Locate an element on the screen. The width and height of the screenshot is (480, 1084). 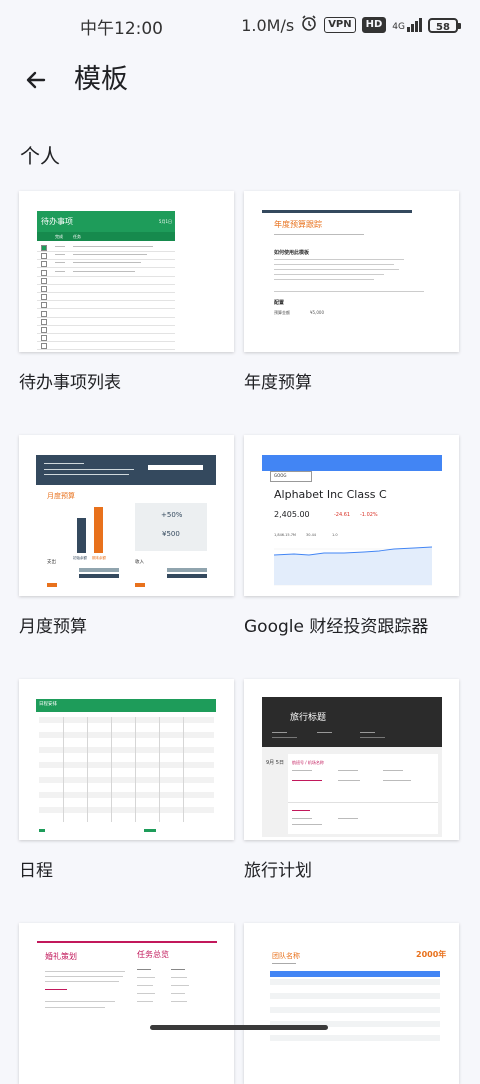
thumb-year: 2000年 is located at coordinates (431, 954).